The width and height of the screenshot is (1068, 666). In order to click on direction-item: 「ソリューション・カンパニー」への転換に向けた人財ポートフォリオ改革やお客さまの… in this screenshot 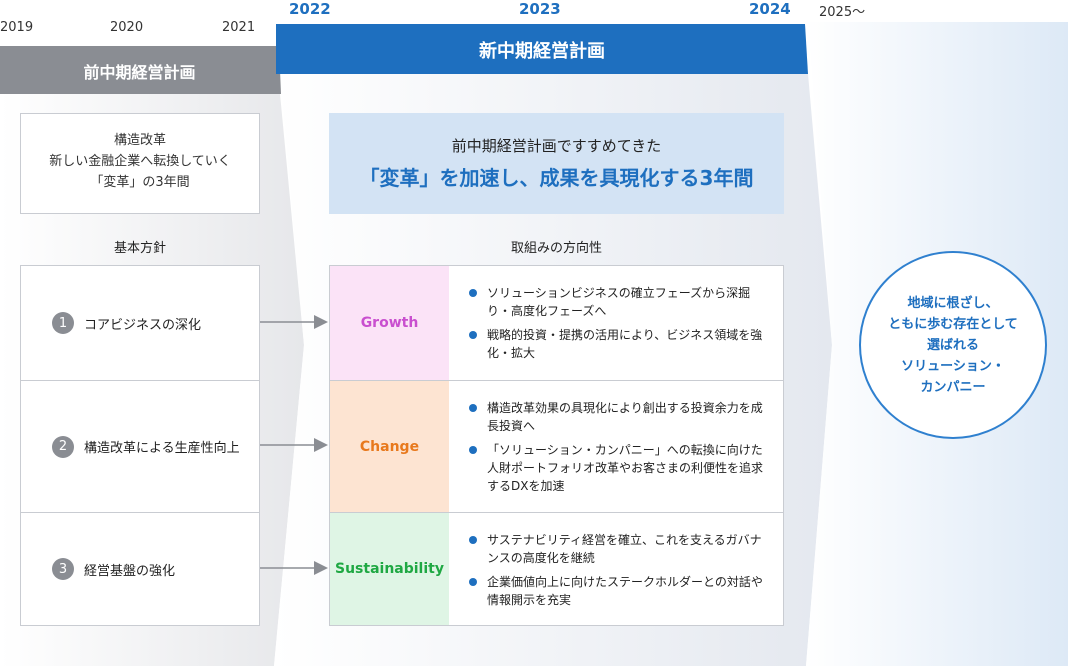, I will do `click(621, 468)`.